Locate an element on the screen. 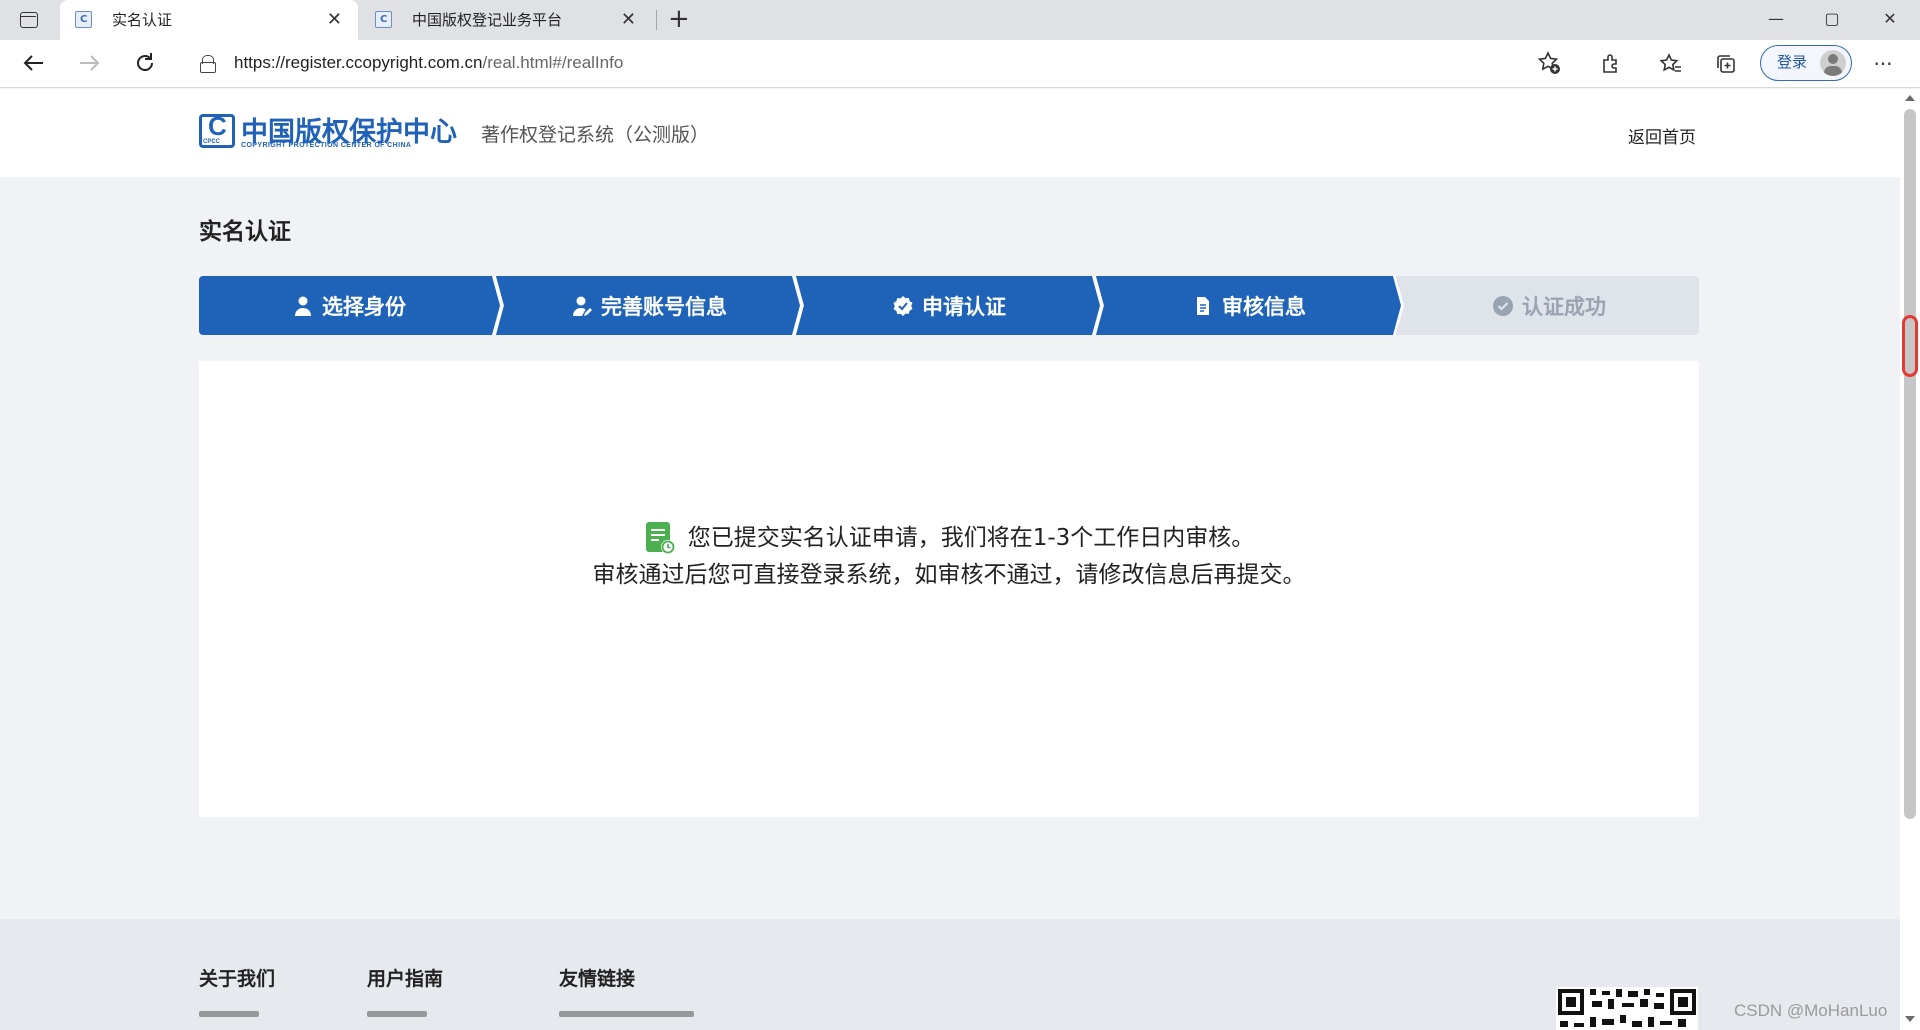 This screenshot has height=1030, width=1920. footer-guide-heading: 用户指南 is located at coordinates (405, 979).